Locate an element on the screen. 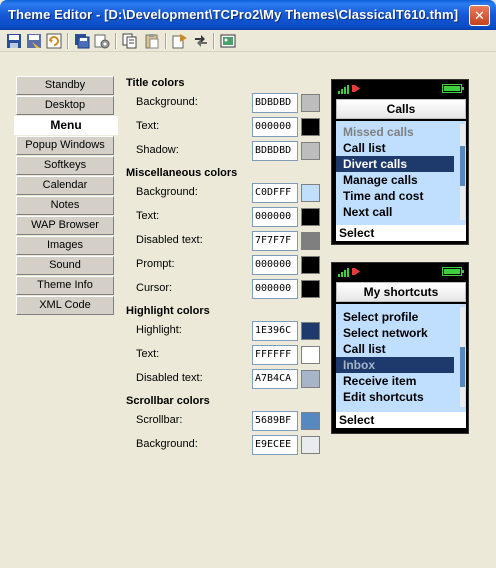 The width and height of the screenshot is (496, 568). sidebar-item-wap-browser: WAP Browser is located at coordinates (65, 225).